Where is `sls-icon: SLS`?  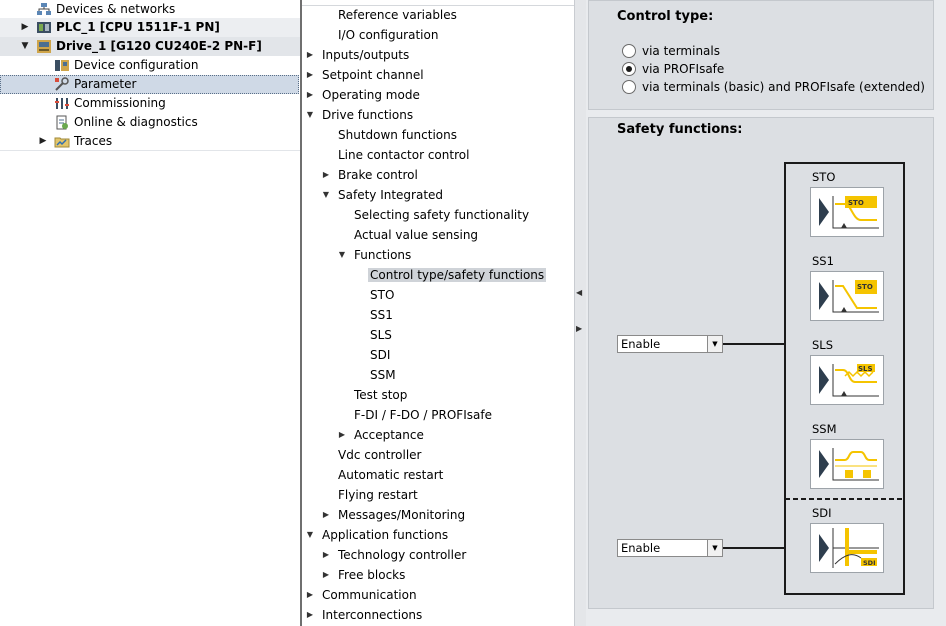
sls-icon: SLS is located at coordinates (849, 380).